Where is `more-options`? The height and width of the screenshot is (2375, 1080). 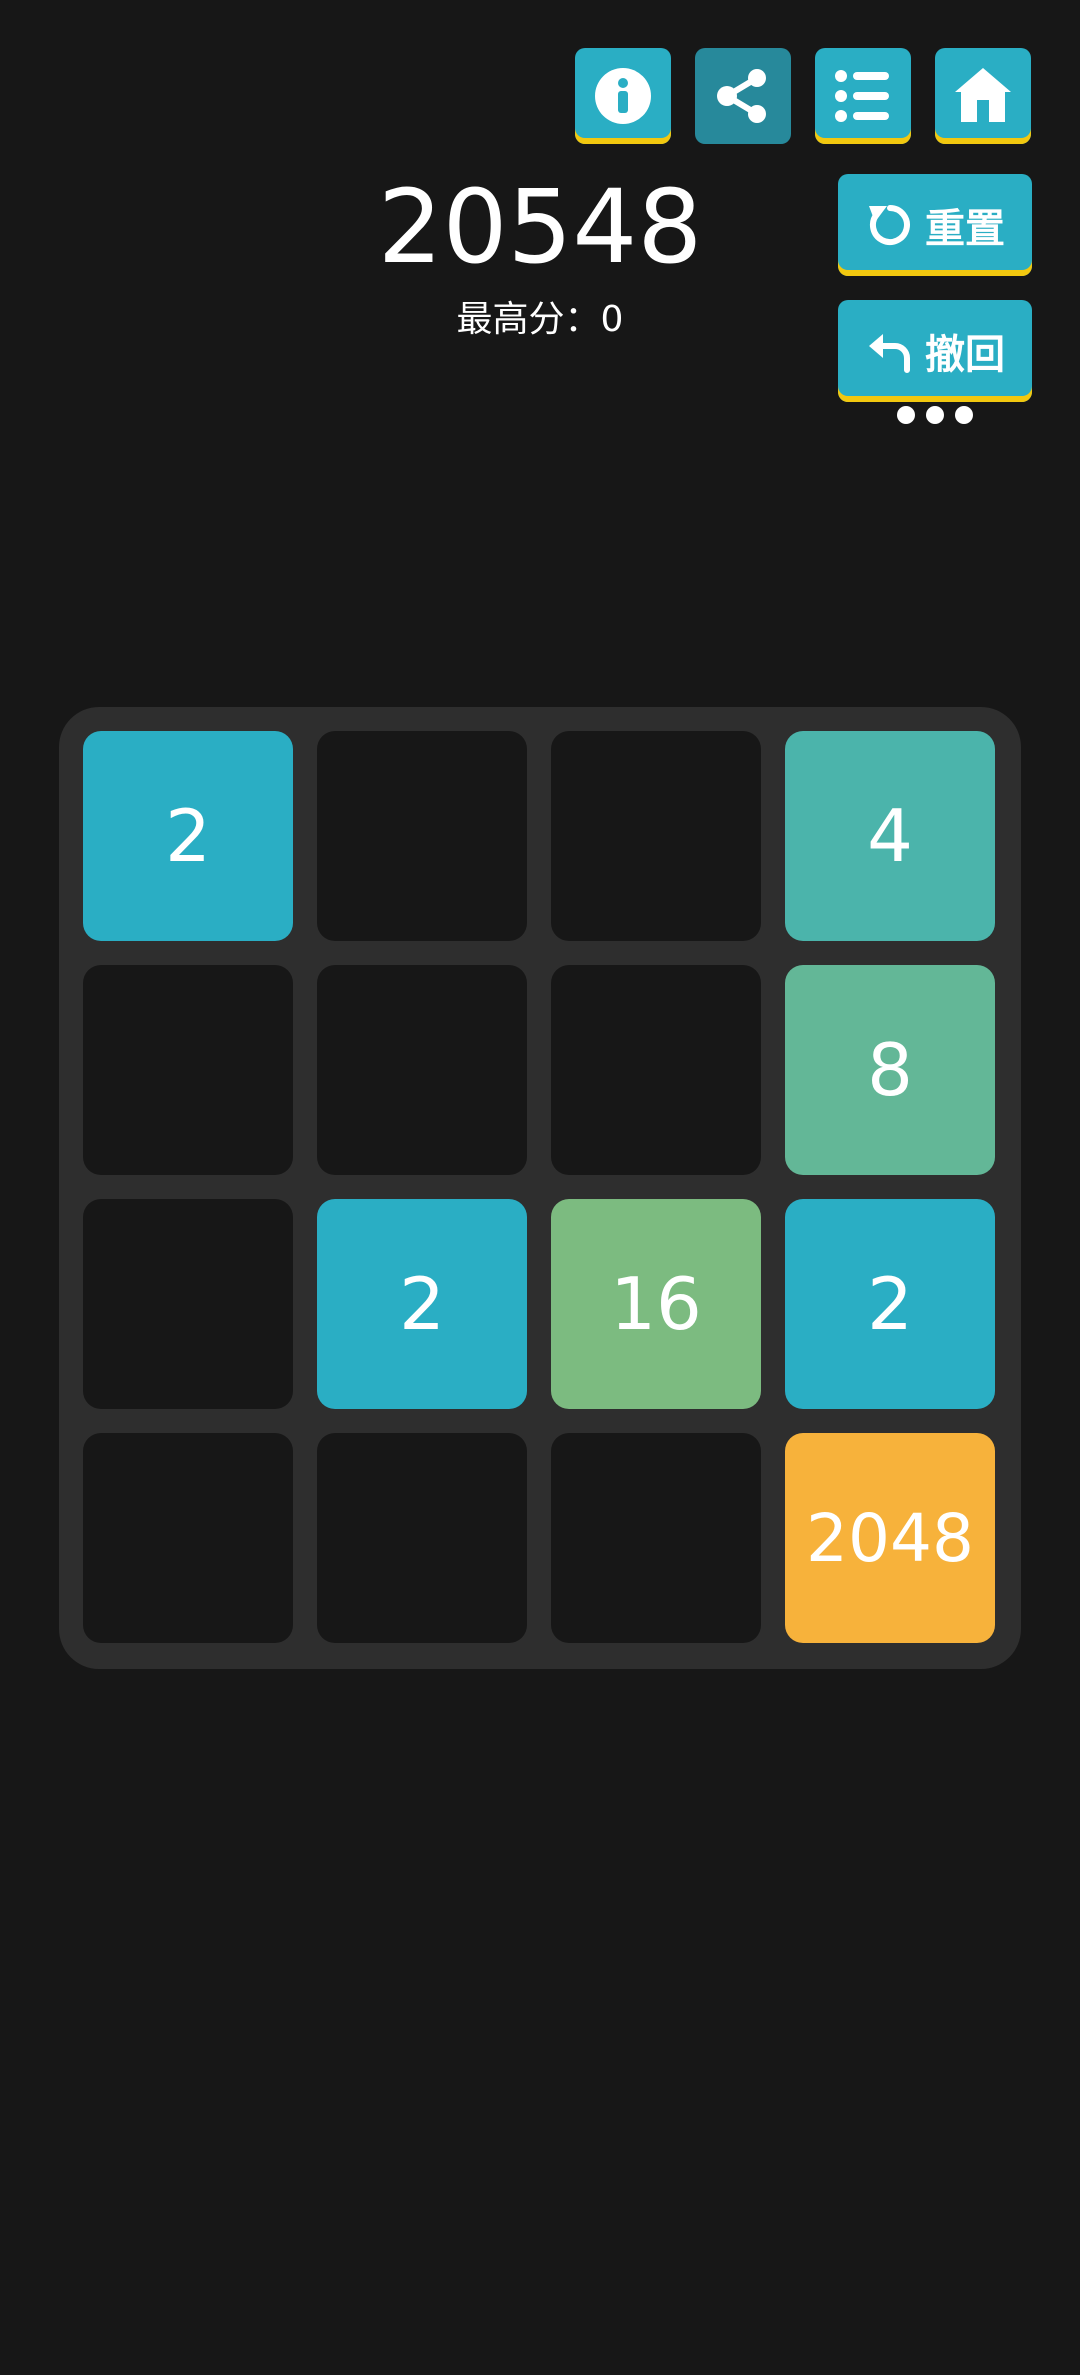
more-options is located at coordinates (935, 416).